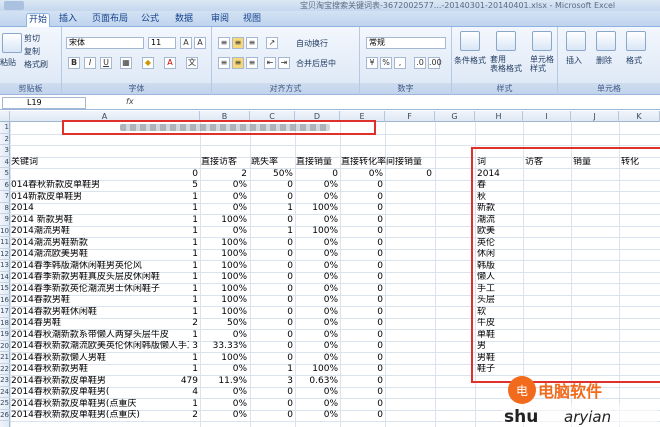 Image resolution: width=660 pixels, height=427 pixels. What do you see at coordinates (317, 369) in the screenshot?
I see `cell-direct-sales: 100%` at bounding box center [317, 369].